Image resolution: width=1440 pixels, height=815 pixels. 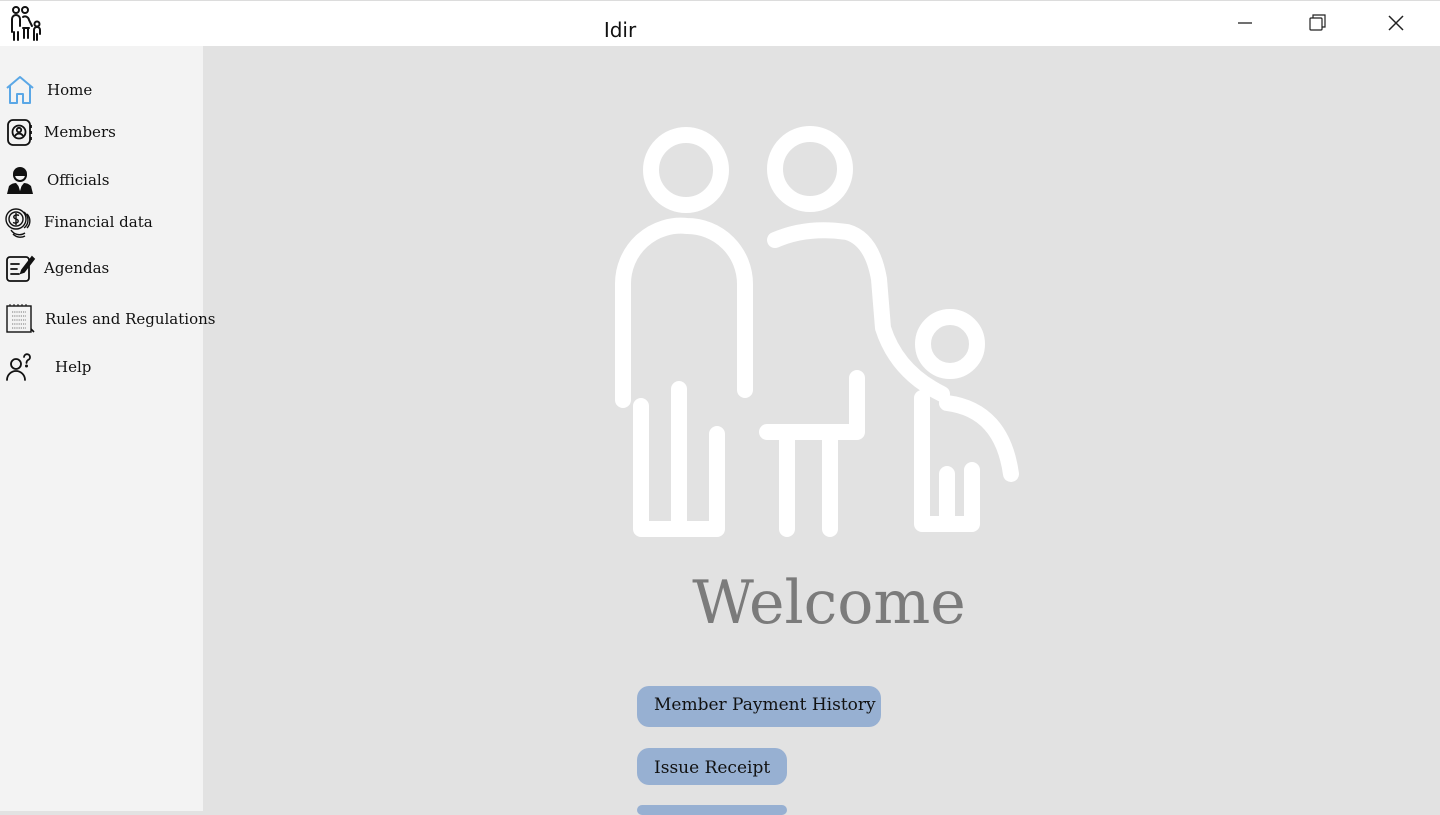 I want to click on close-icon, so click(x=1396, y=24).